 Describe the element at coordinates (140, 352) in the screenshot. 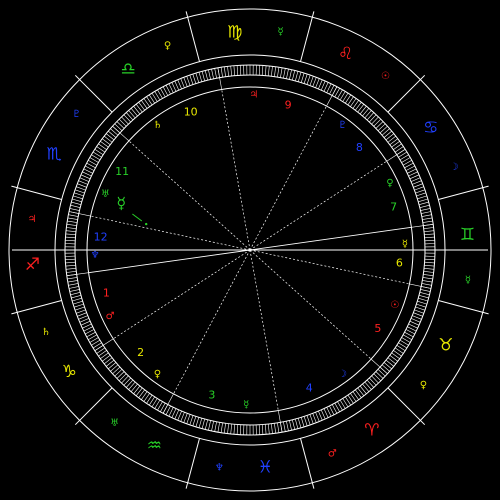

I see `house-2-number: 2` at that location.